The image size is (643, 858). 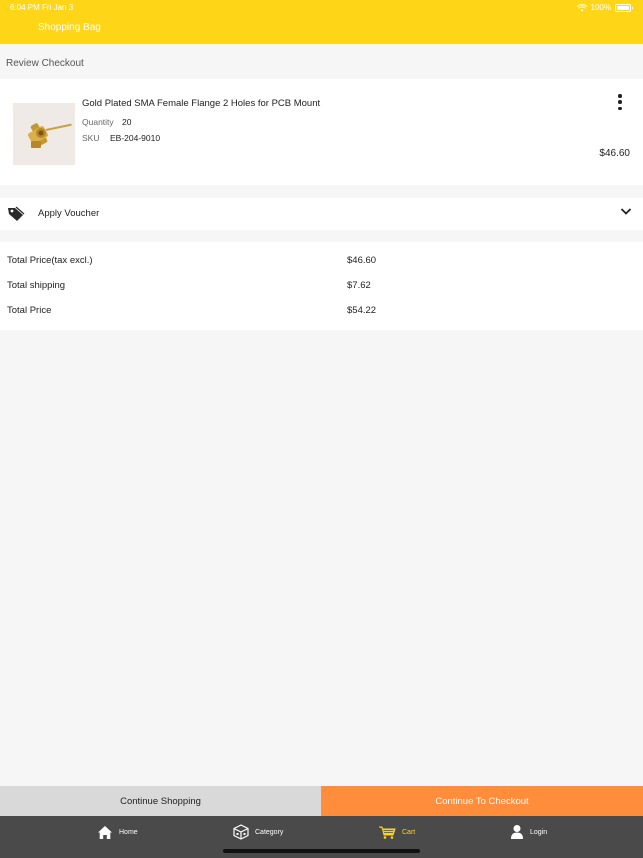 What do you see at coordinates (321, 851) in the screenshot?
I see `home-indicator` at bounding box center [321, 851].